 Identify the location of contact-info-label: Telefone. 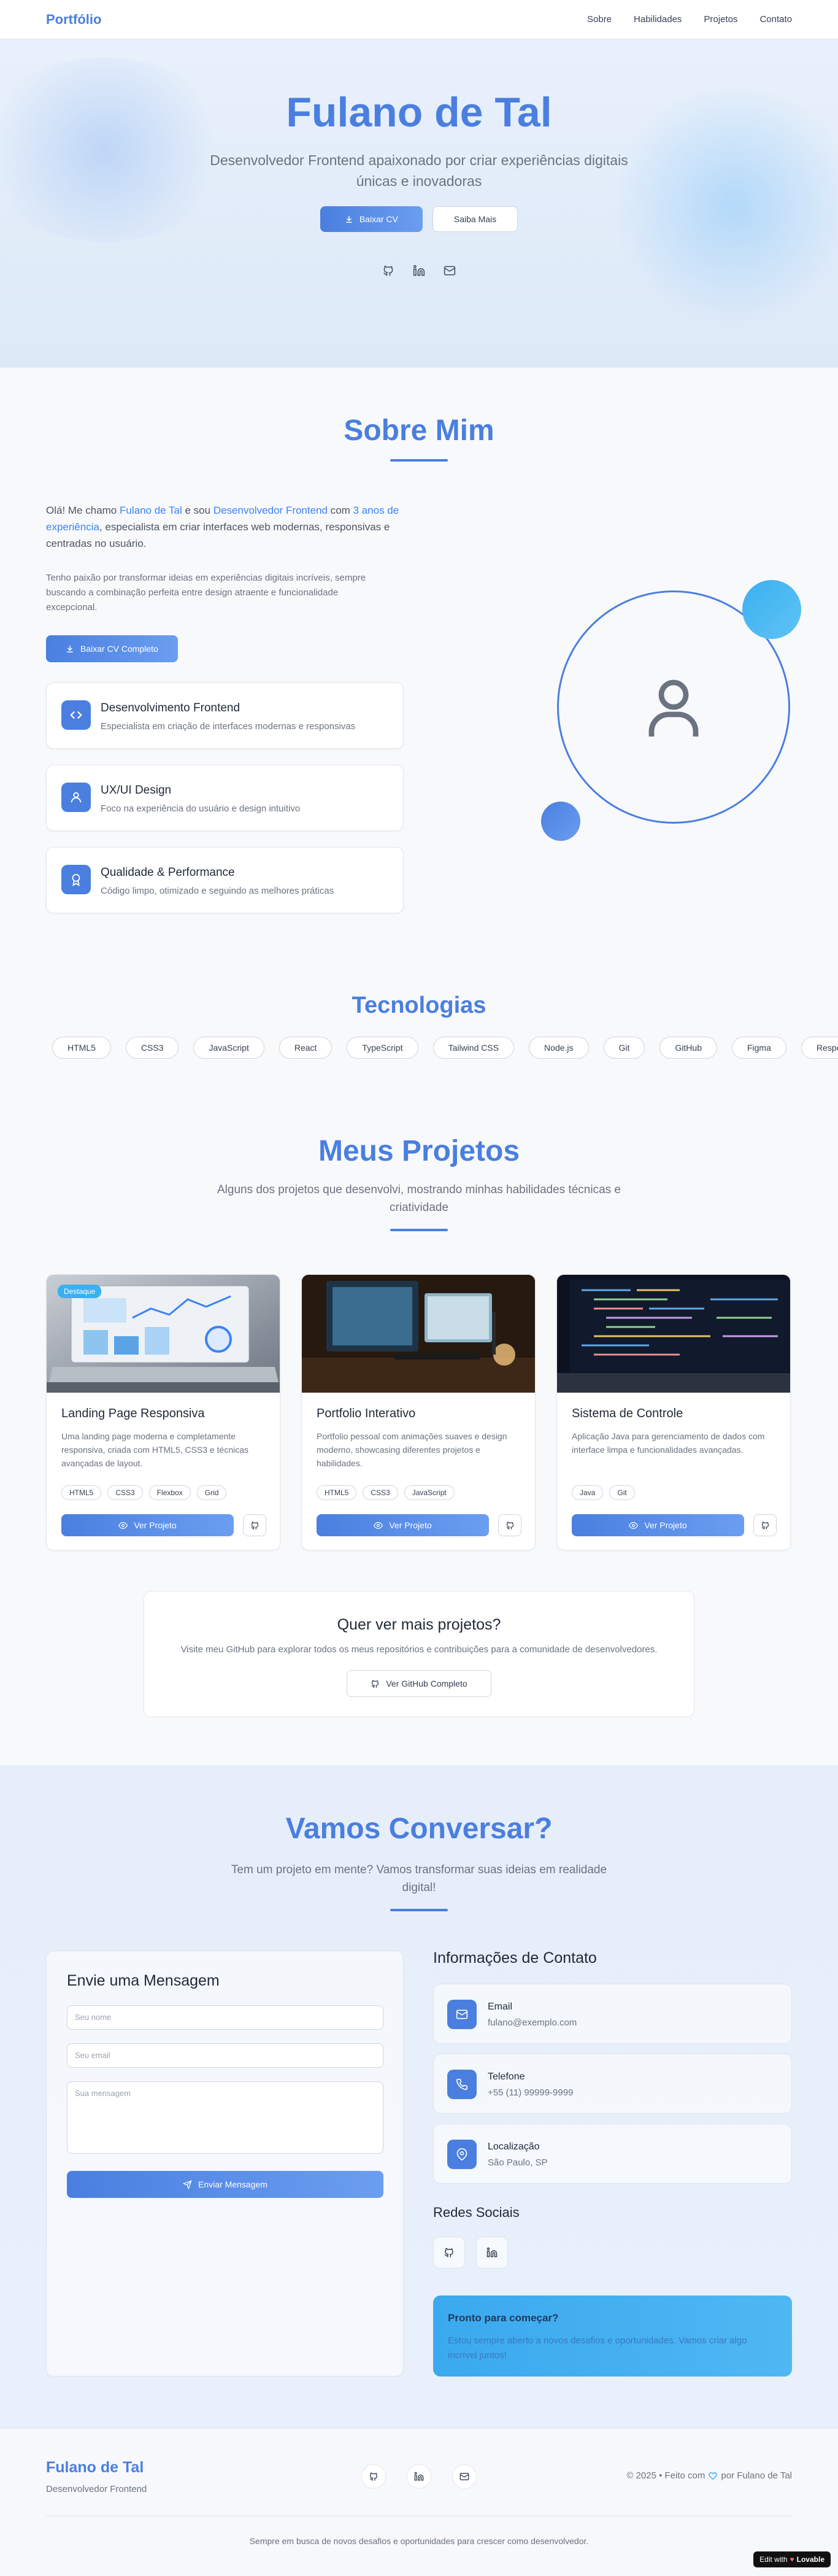
(506, 2076).